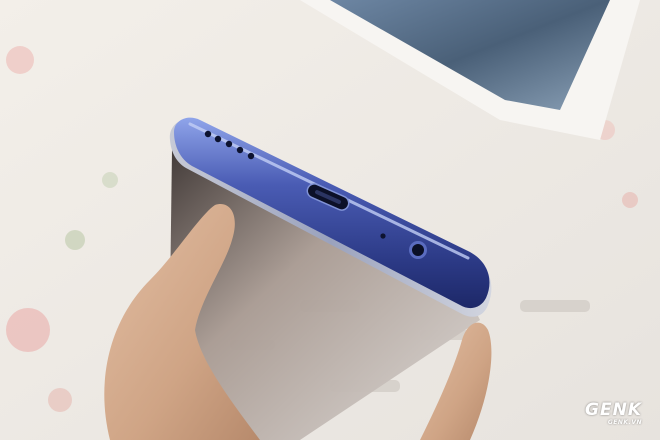  I want to click on microphone-hole-icon, so click(383, 236).